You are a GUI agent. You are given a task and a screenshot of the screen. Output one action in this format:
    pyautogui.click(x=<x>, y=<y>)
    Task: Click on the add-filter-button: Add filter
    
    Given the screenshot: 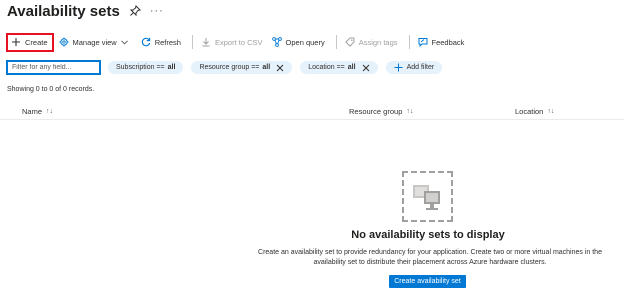 What is the action you would take?
    pyautogui.click(x=414, y=67)
    